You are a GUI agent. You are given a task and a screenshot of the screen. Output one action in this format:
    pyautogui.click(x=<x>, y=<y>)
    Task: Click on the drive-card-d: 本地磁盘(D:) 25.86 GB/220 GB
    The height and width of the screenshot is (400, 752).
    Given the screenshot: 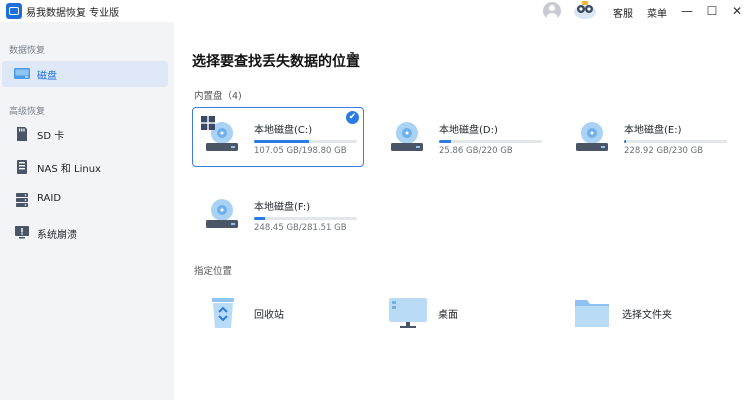 What is the action you would take?
    pyautogui.click(x=463, y=137)
    